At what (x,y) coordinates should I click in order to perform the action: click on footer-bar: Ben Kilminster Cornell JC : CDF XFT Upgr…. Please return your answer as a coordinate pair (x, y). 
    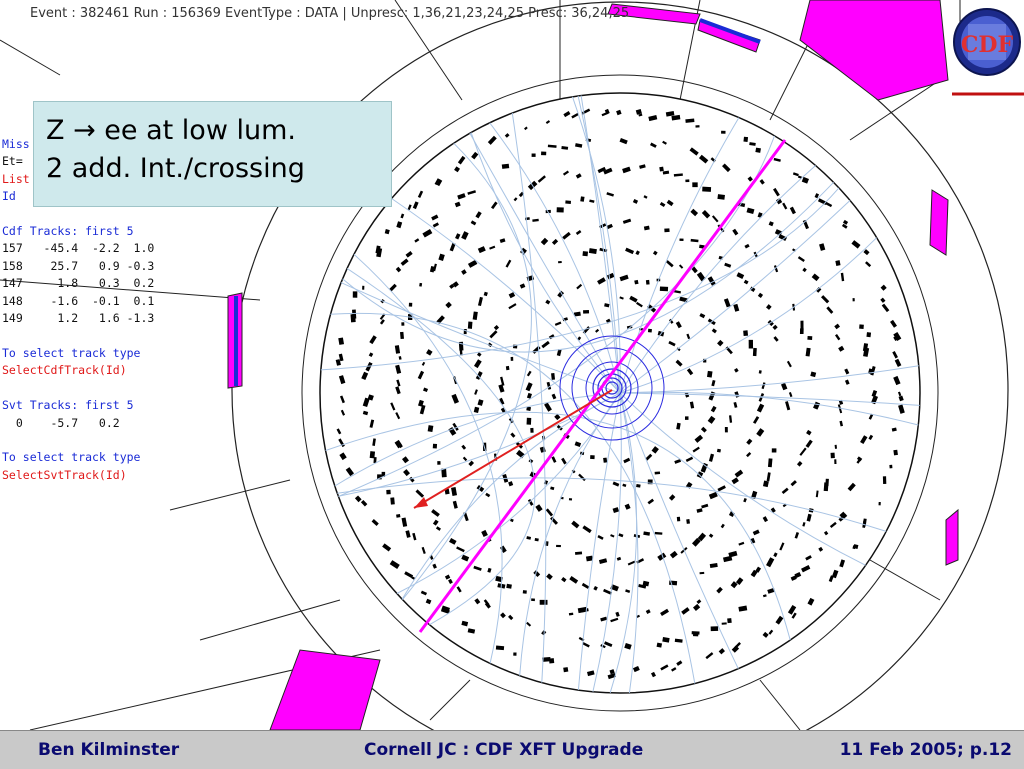
    Looking at the image, I should click on (512, 749).